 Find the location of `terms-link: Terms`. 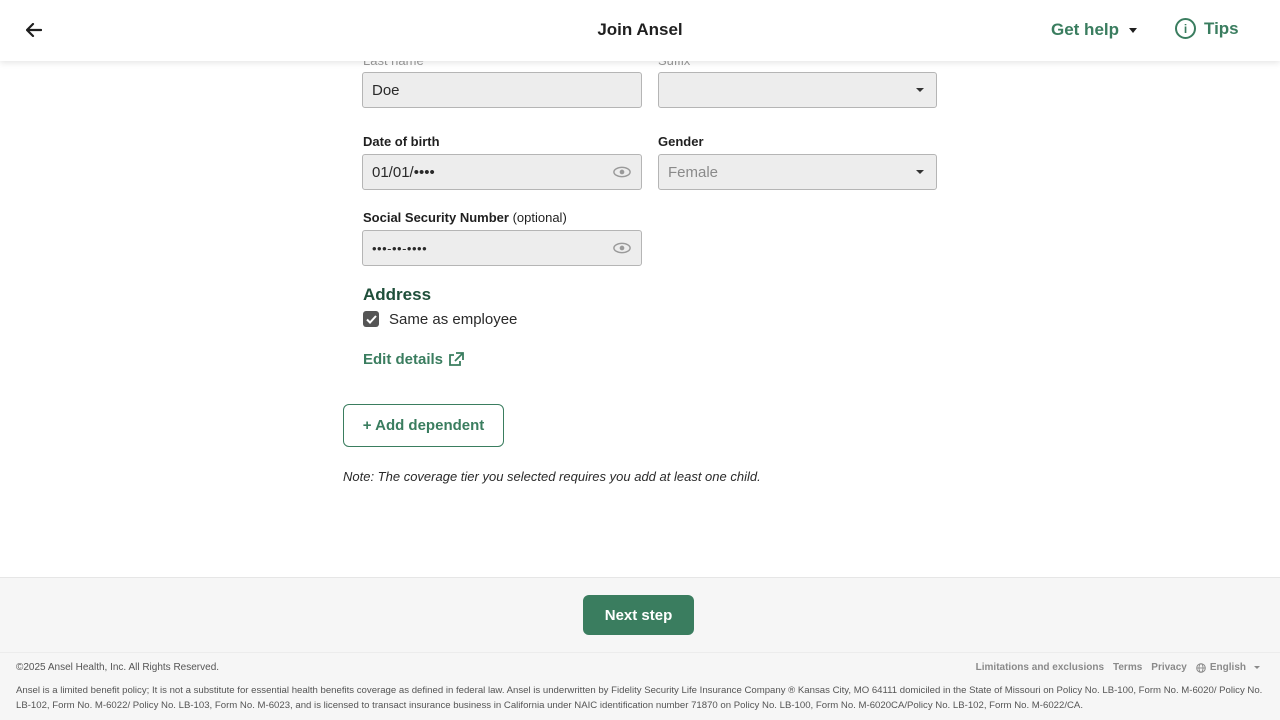

terms-link: Terms is located at coordinates (1127, 667).